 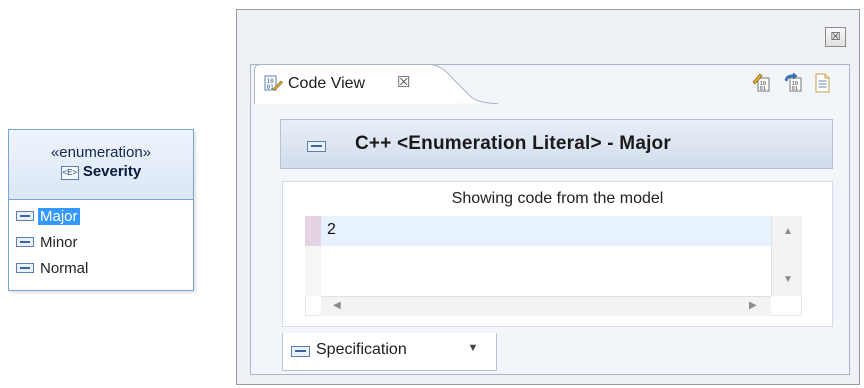 I want to click on scroll-down-arrow-icon: ▼, so click(x=788, y=279).